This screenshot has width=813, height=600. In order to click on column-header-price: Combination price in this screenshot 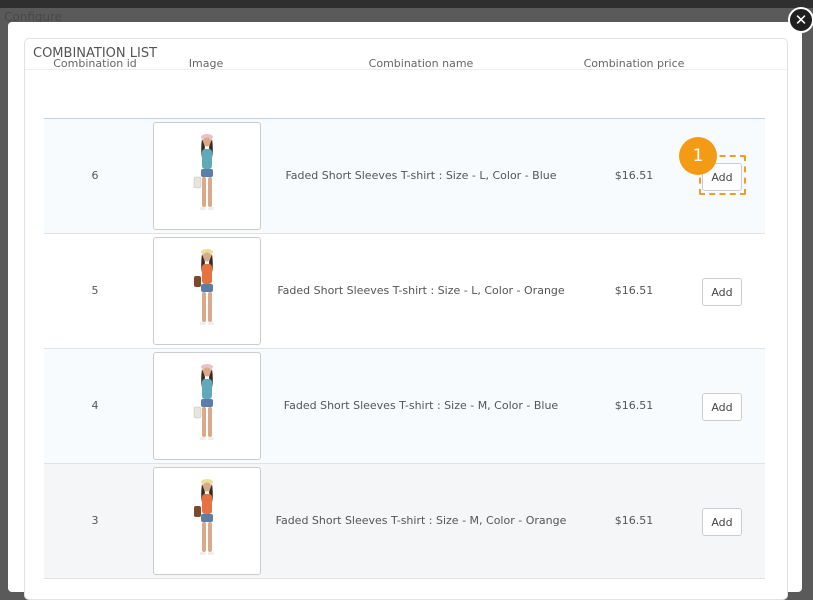, I will do `click(634, 63)`.